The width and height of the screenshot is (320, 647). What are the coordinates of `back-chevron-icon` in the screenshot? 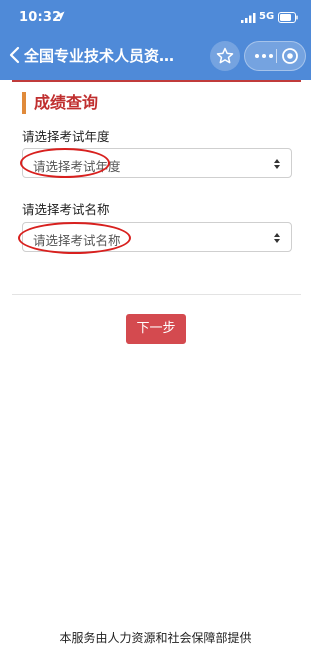 It's located at (15, 55).